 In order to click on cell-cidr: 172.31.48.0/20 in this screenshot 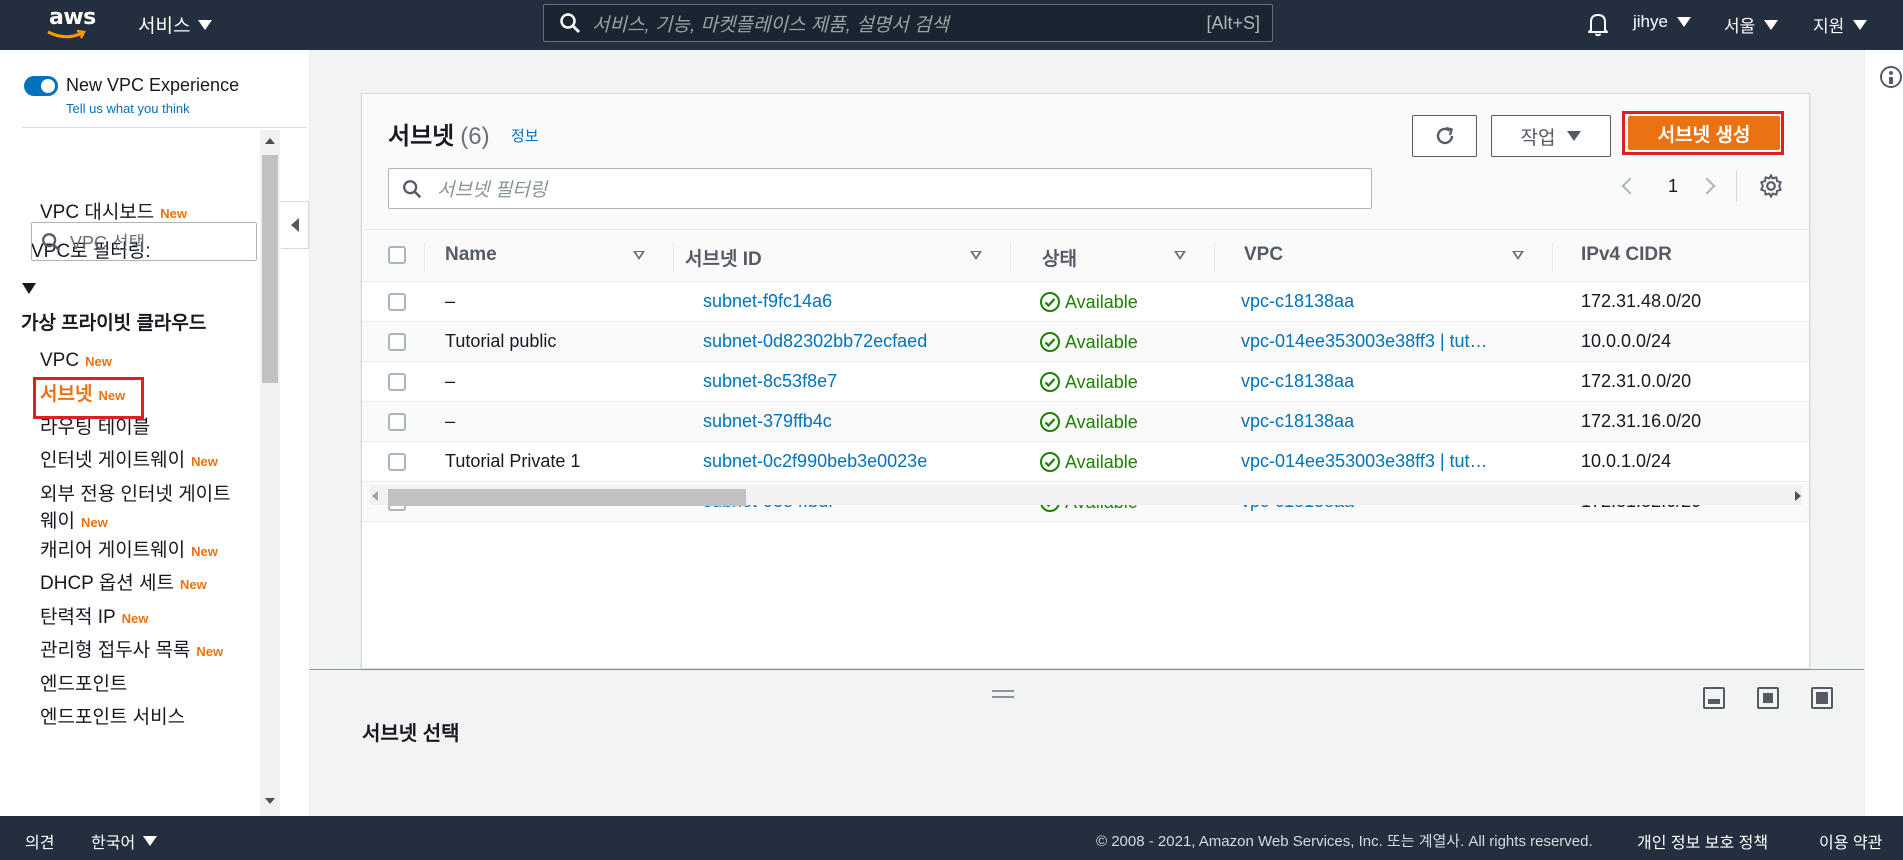, I will do `click(1641, 301)`.